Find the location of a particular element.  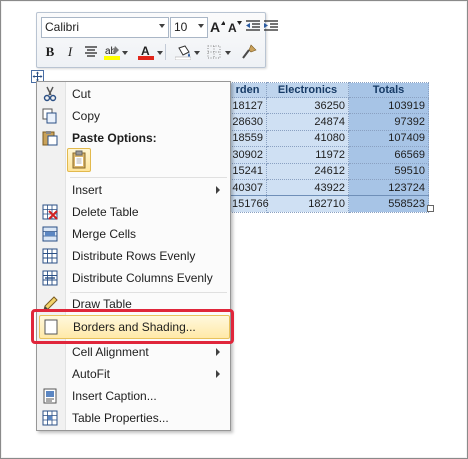

delete-table-icon is located at coordinates (50, 212).